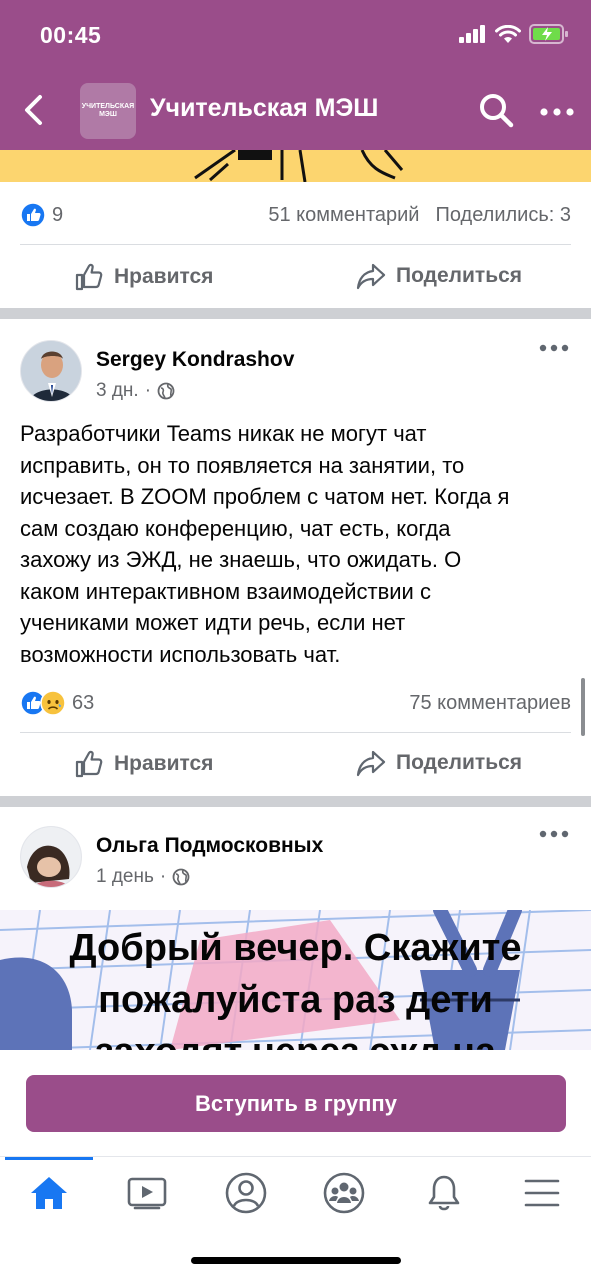  I want to click on join-group-bar: Вступить в группу, so click(295, 1103).